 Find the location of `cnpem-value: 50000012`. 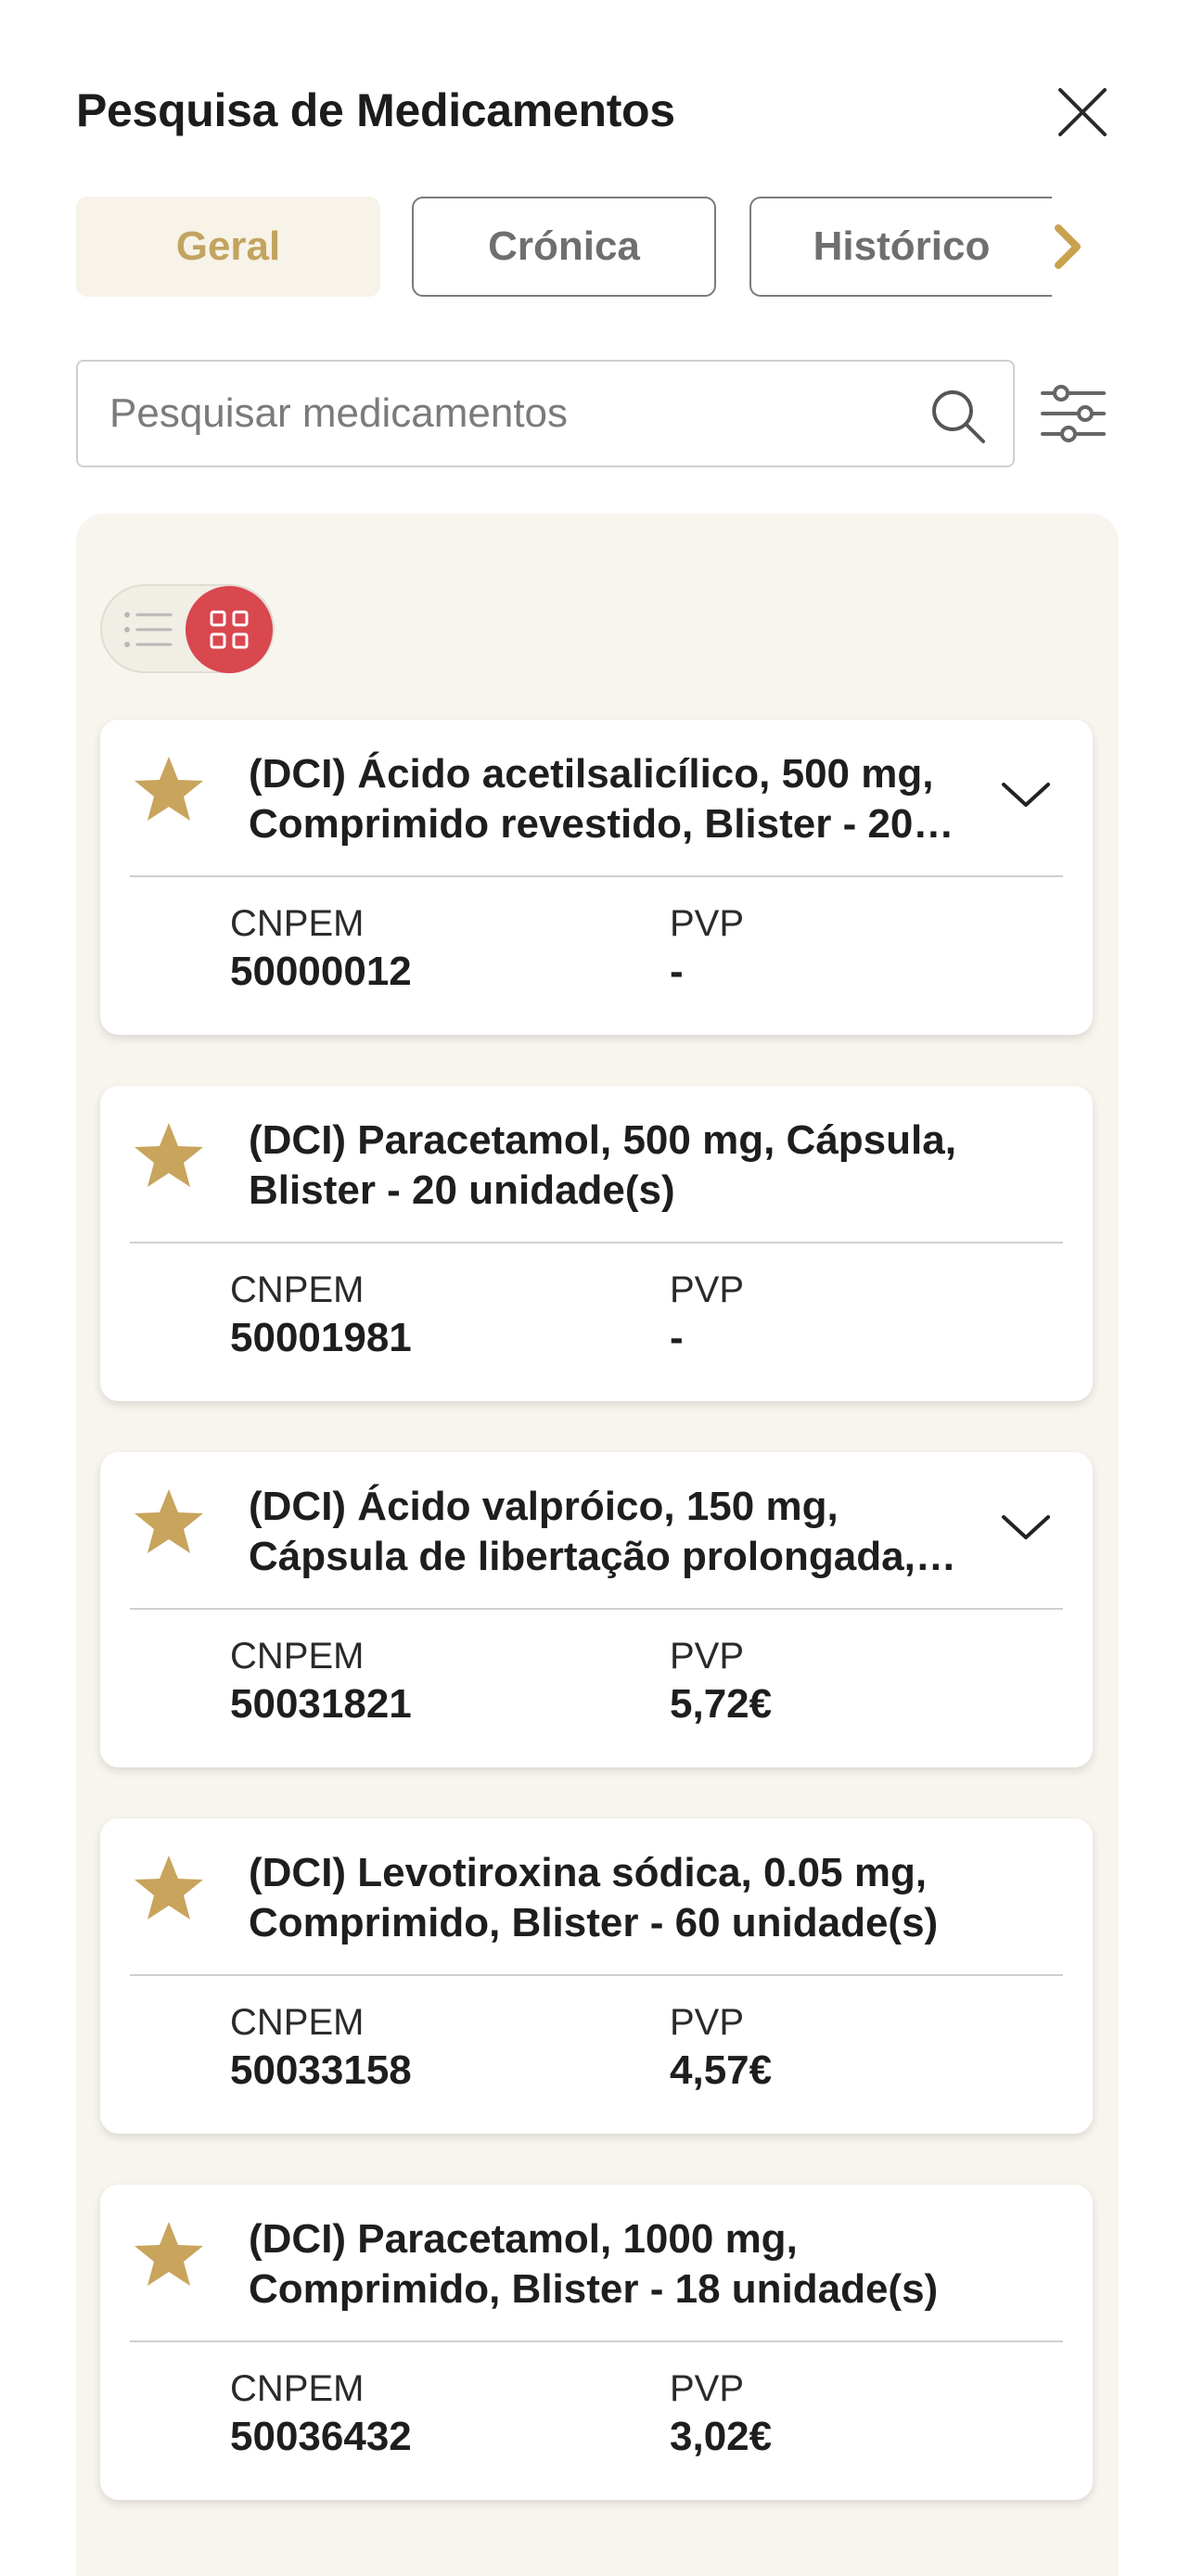

cnpem-value: 50000012 is located at coordinates (321, 971).